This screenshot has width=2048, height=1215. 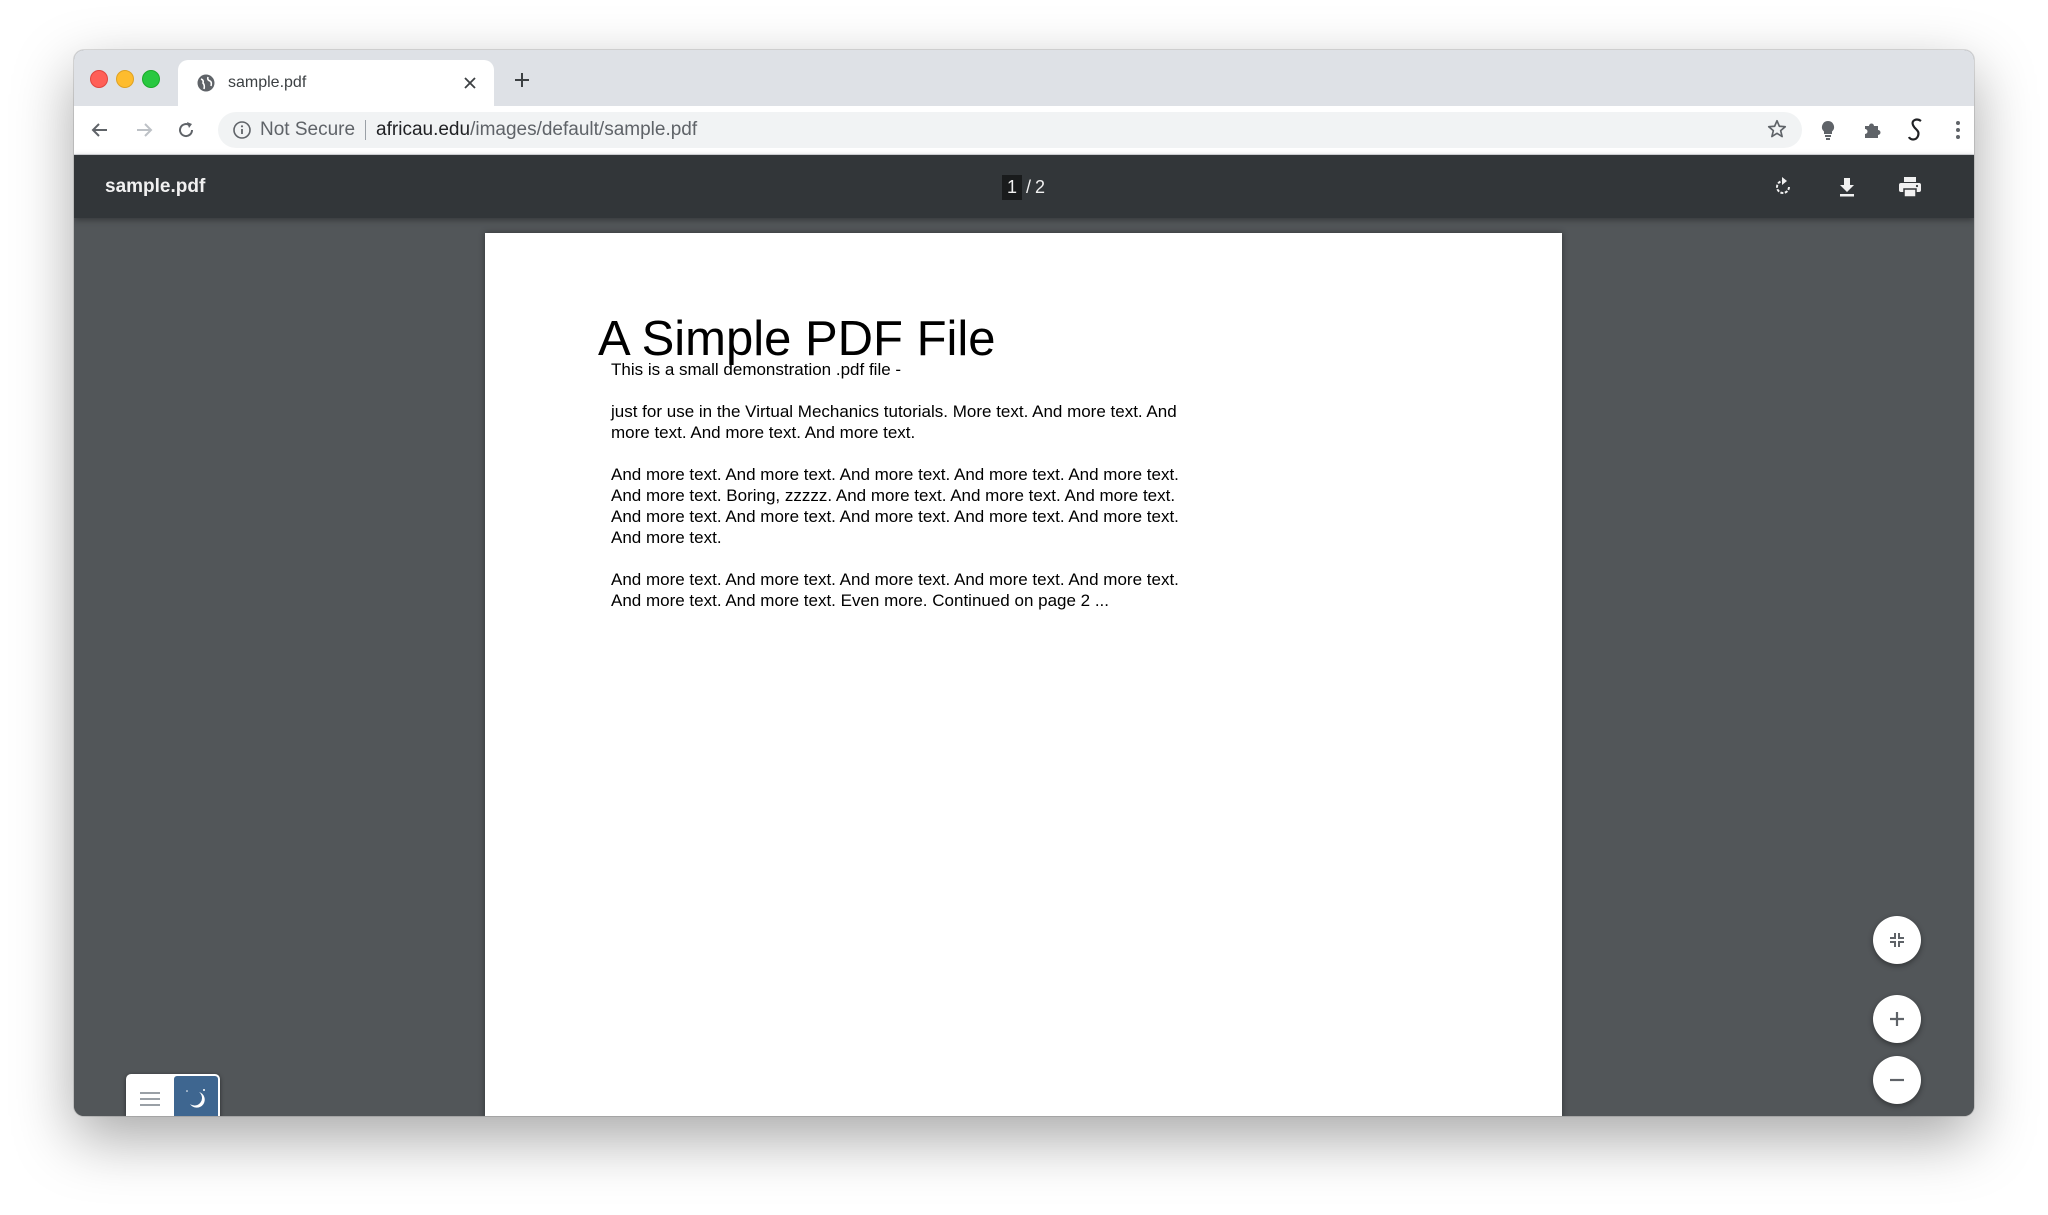 What do you see at coordinates (1040, 187) in the screenshot?
I see `page-total: 2` at bounding box center [1040, 187].